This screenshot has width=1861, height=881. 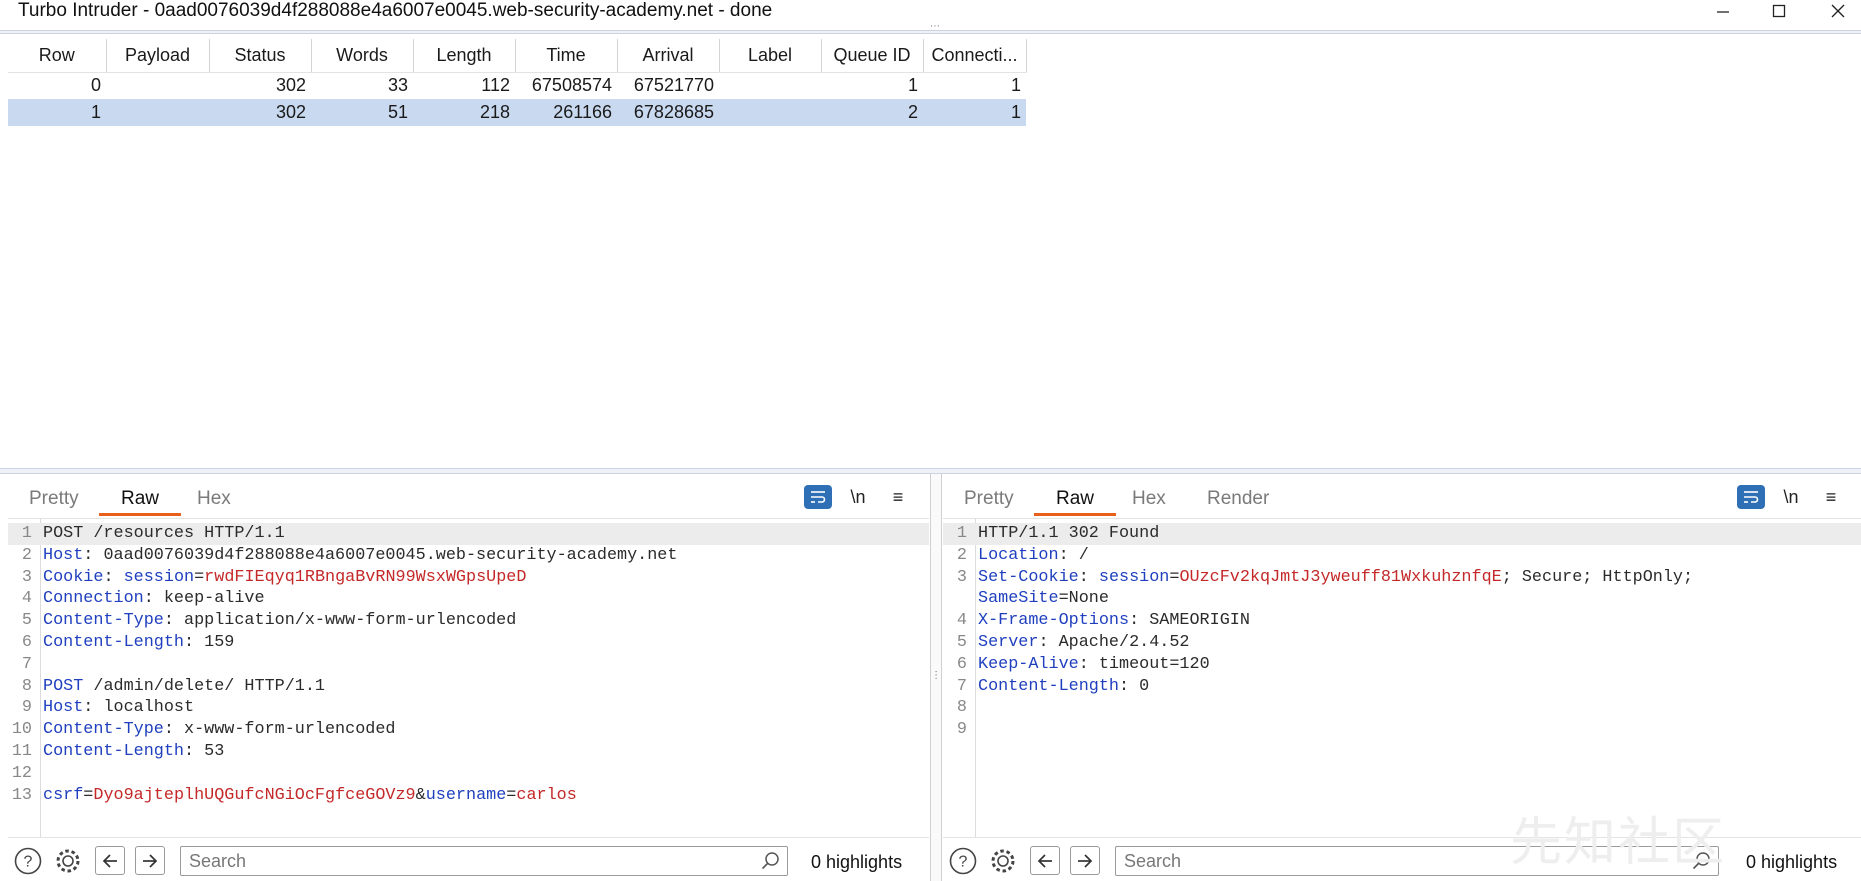 What do you see at coordinates (260, 112) in the screenshot?
I see `table-cell: 302` at bounding box center [260, 112].